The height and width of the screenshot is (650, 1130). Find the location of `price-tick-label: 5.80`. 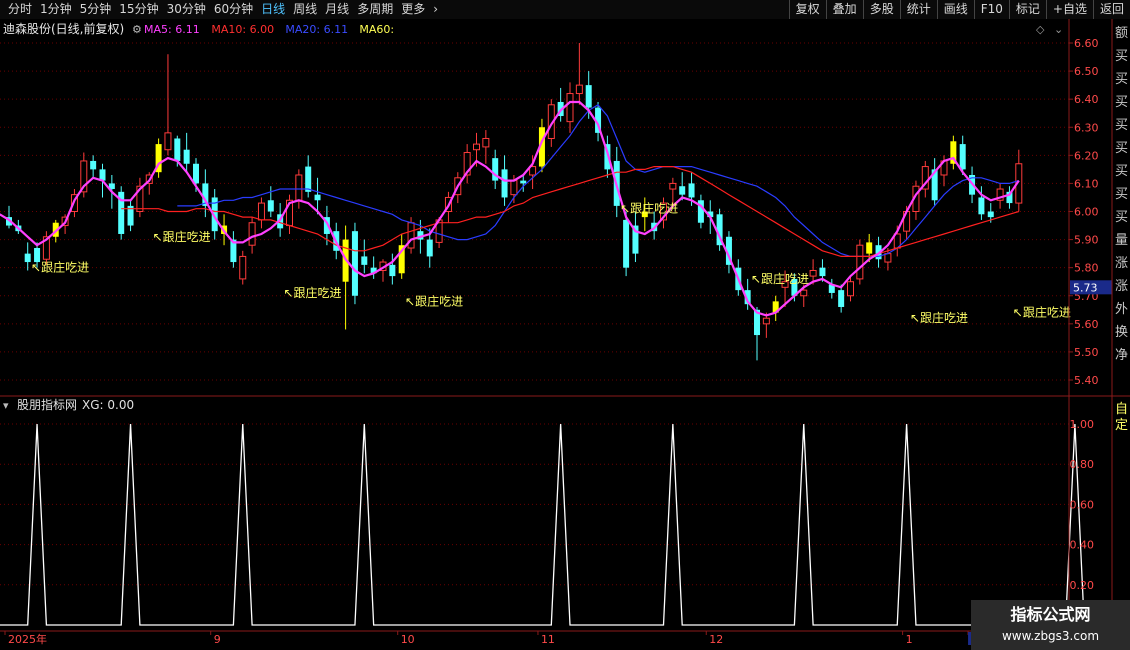

price-tick-label: 5.80 is located at coordinates (1086, 268).